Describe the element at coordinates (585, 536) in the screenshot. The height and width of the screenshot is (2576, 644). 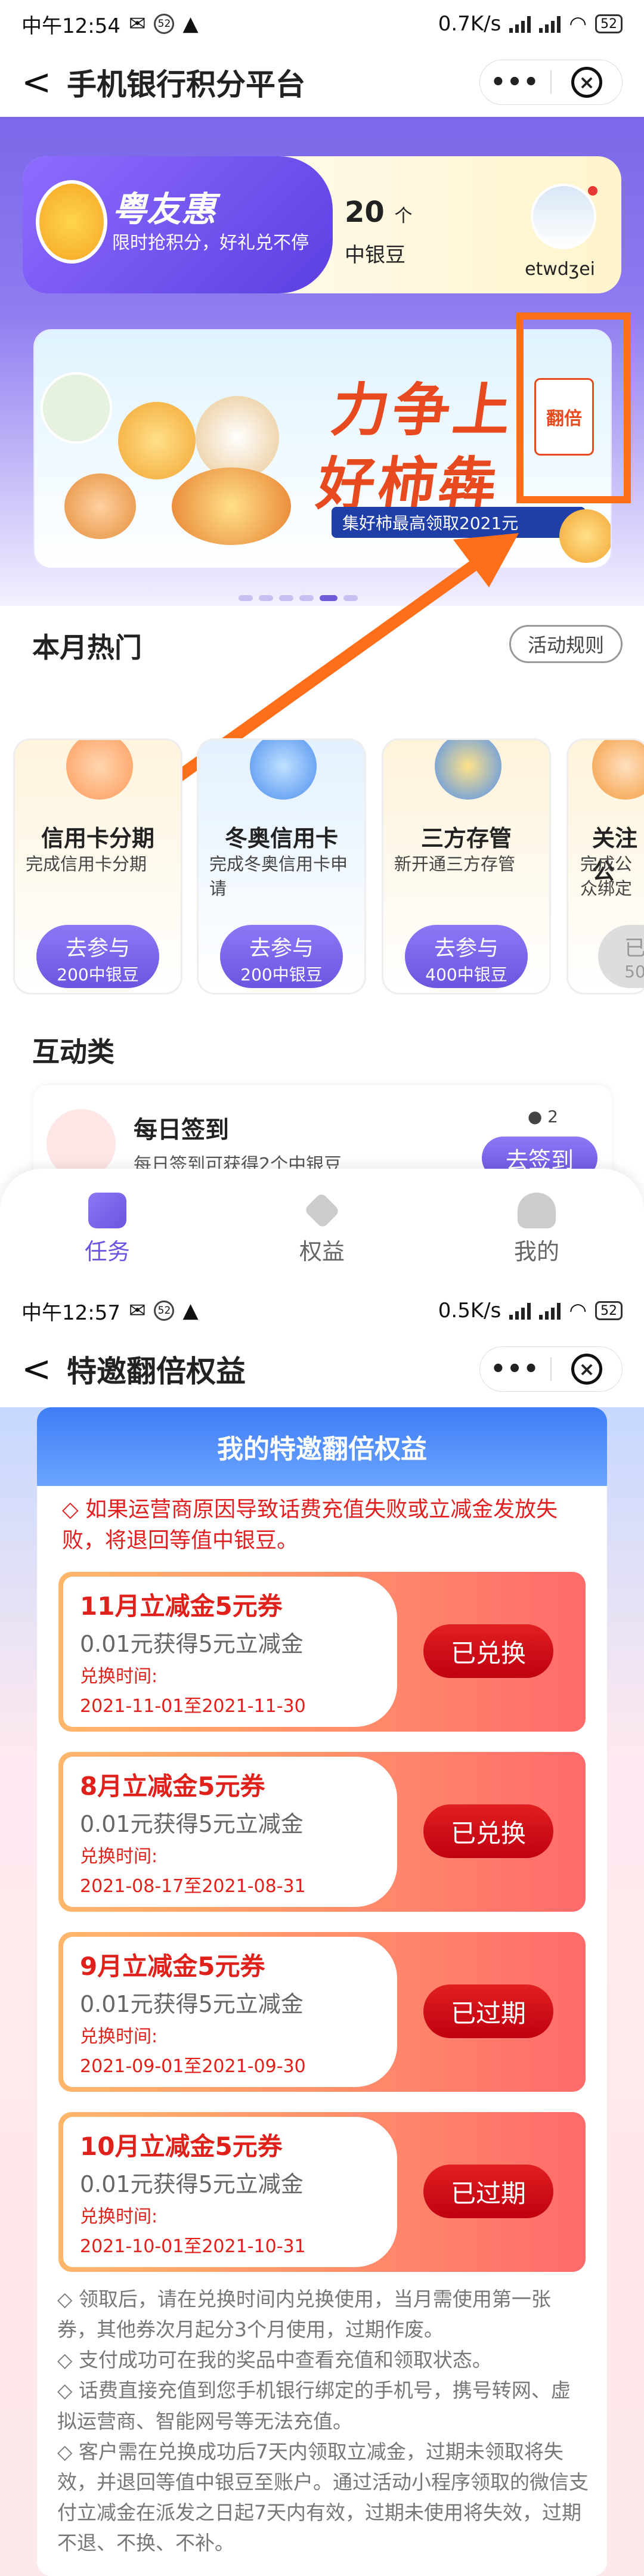
I see `mascot-icon` at that location.